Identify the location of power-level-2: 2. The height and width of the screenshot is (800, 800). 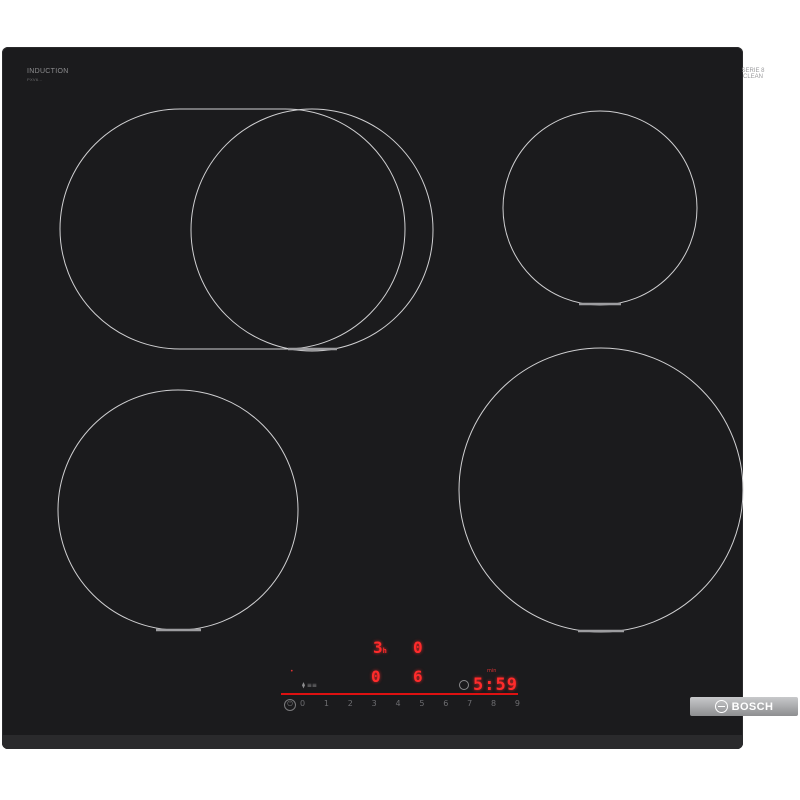
(350, 703).